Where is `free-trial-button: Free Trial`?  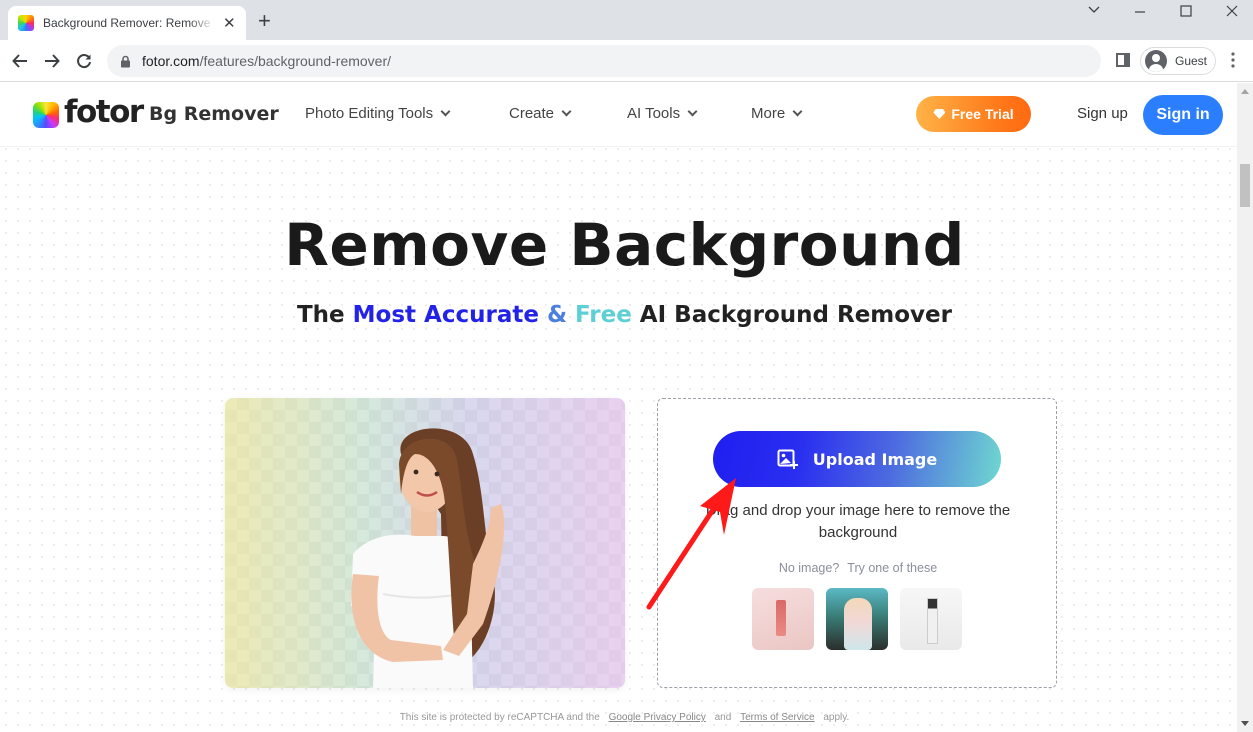 free-trial-button: Free Trial is located at coordinates (973, 114).